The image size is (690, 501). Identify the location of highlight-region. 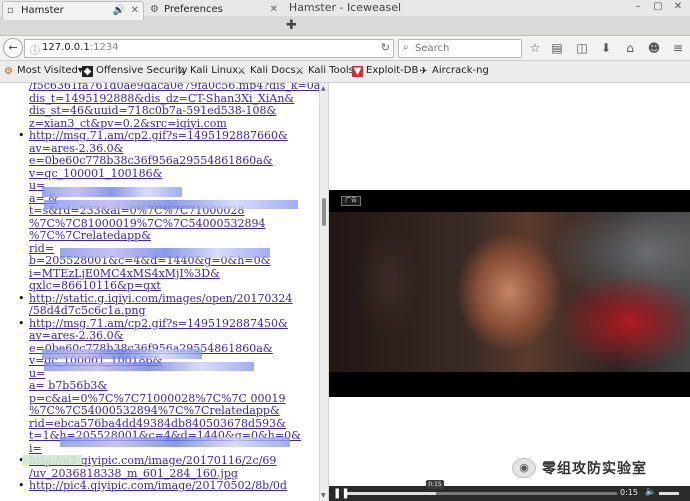
(52, 460).